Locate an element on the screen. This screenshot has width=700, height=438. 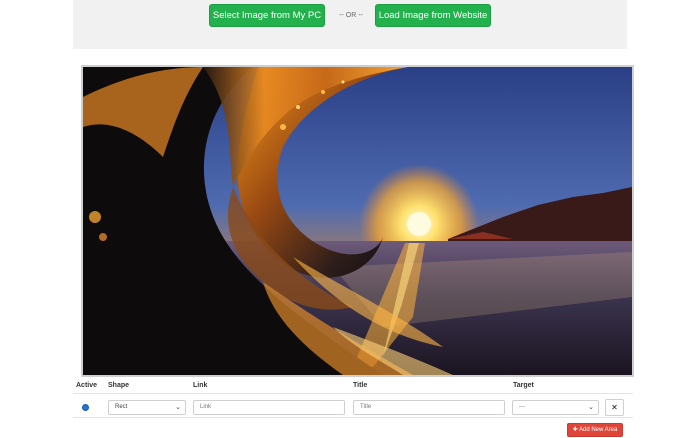
active-radio is located at coordinates (85, 407).